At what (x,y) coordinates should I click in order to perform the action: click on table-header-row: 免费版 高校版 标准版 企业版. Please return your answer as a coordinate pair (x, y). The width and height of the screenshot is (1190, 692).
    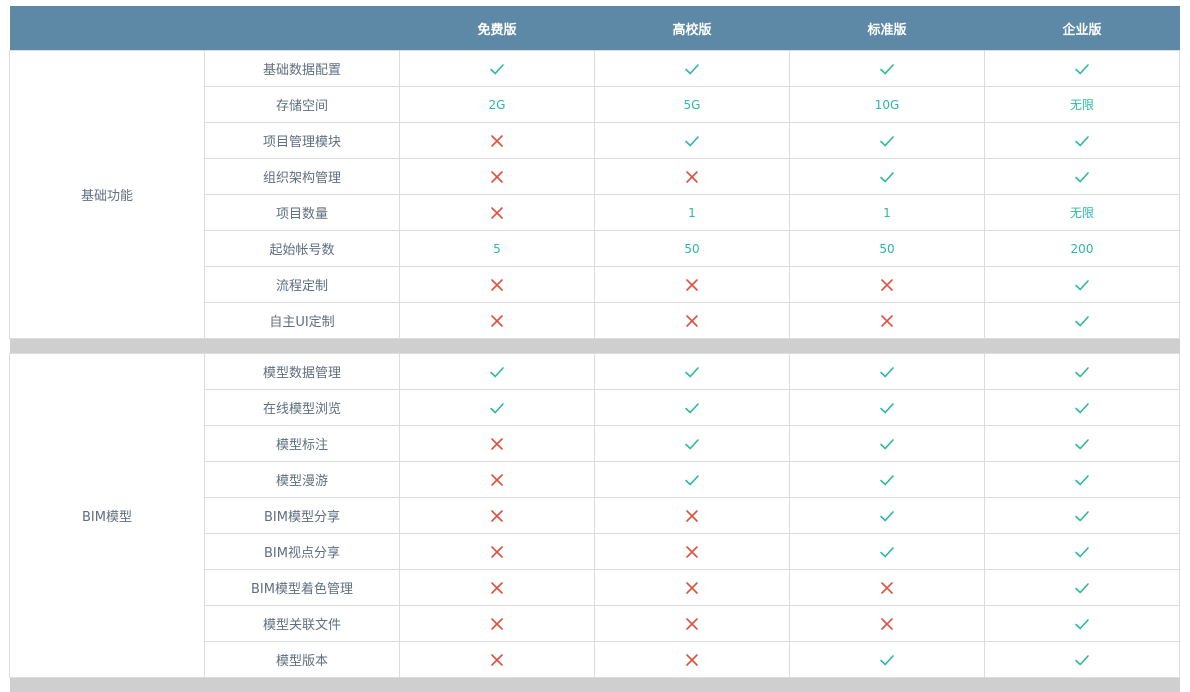
    Looking at the image, I should click on (595, 28).